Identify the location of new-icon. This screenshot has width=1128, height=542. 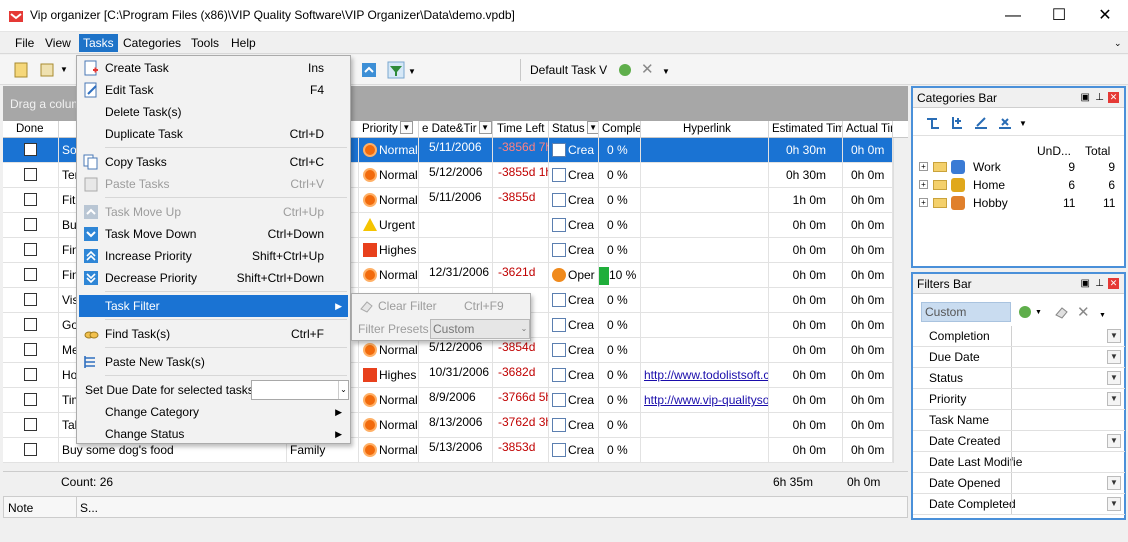
(21, 70).